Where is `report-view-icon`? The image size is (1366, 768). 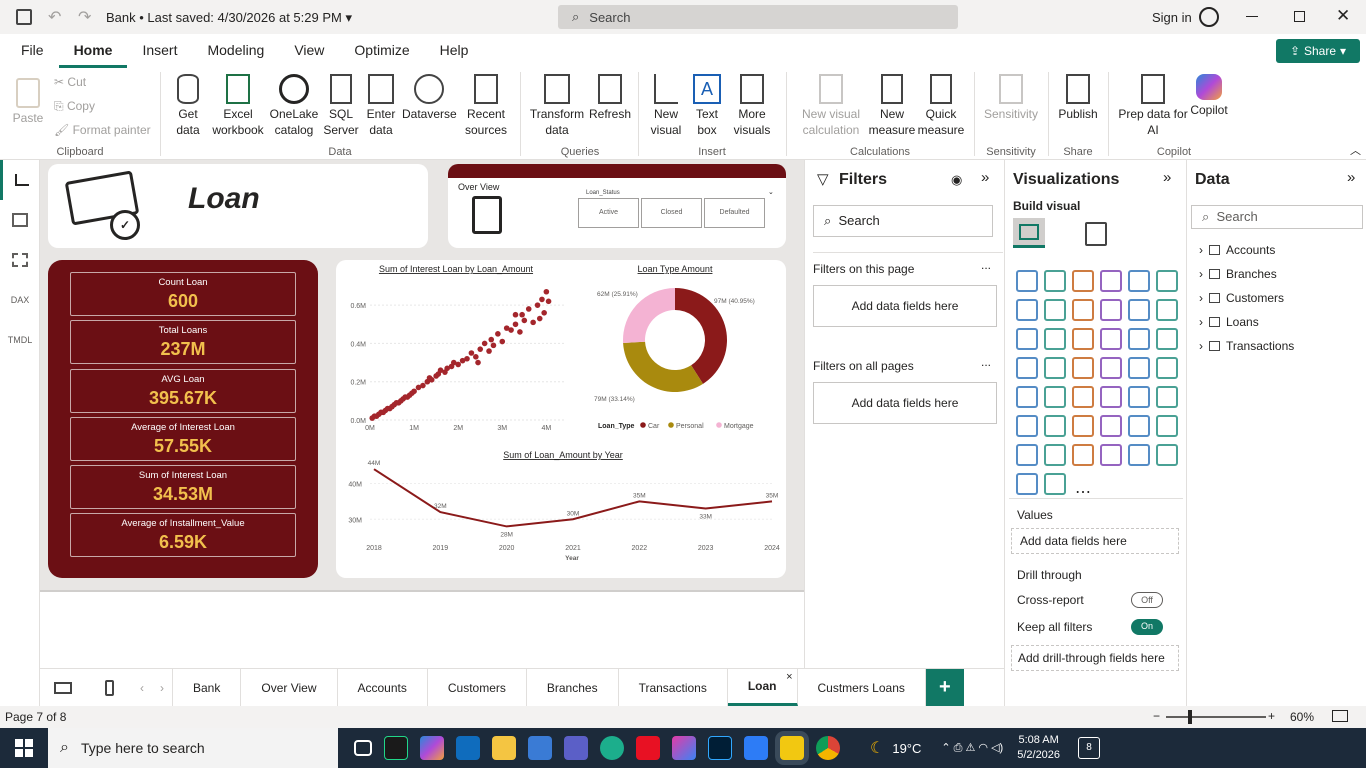
report-view-icon is located at coordinates (20, 180).